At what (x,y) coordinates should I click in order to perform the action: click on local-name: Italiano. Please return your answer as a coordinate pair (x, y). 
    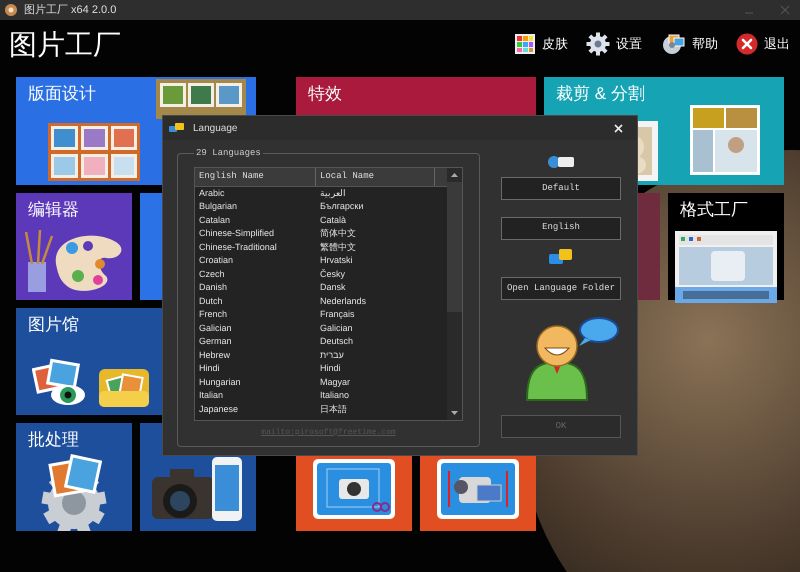
    Looking at the image, I should click on (375, 395).